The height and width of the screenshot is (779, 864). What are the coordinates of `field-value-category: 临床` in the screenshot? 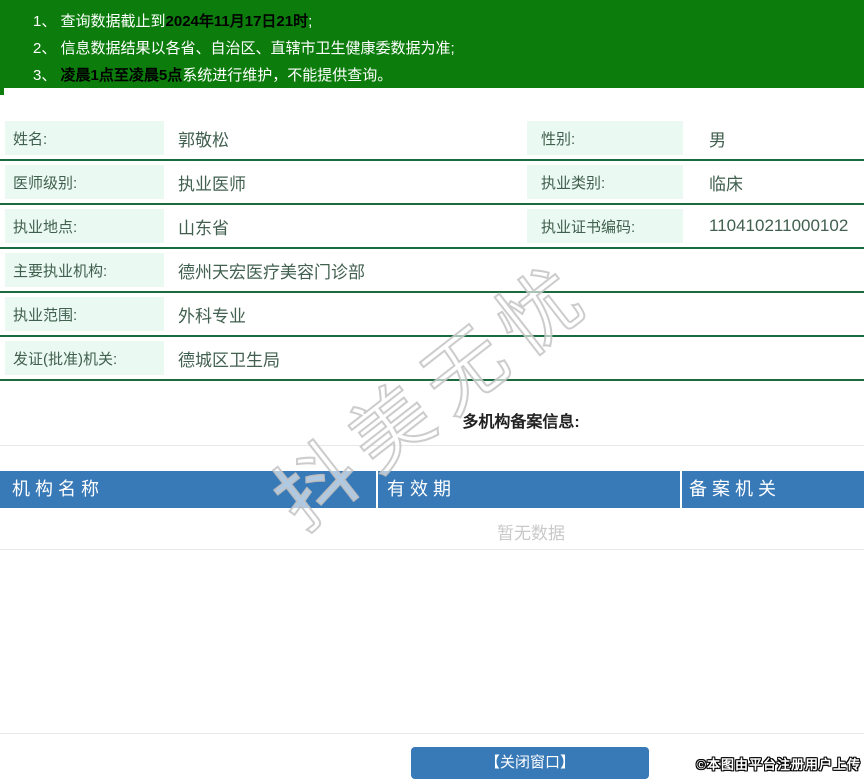 It's located at (726, 184).